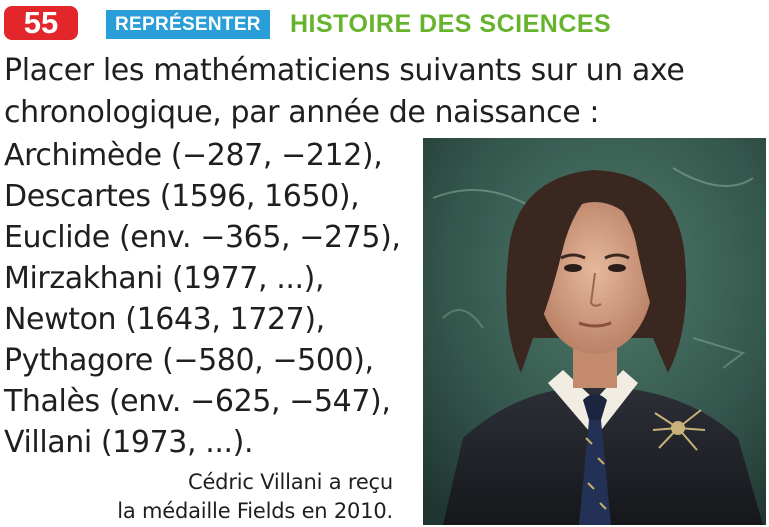 The image size is (769, 527). Describe the element at coordinates (255, 511) in the screenshot. I see `caption-line: la médaille Fields en 2010.` at that location.